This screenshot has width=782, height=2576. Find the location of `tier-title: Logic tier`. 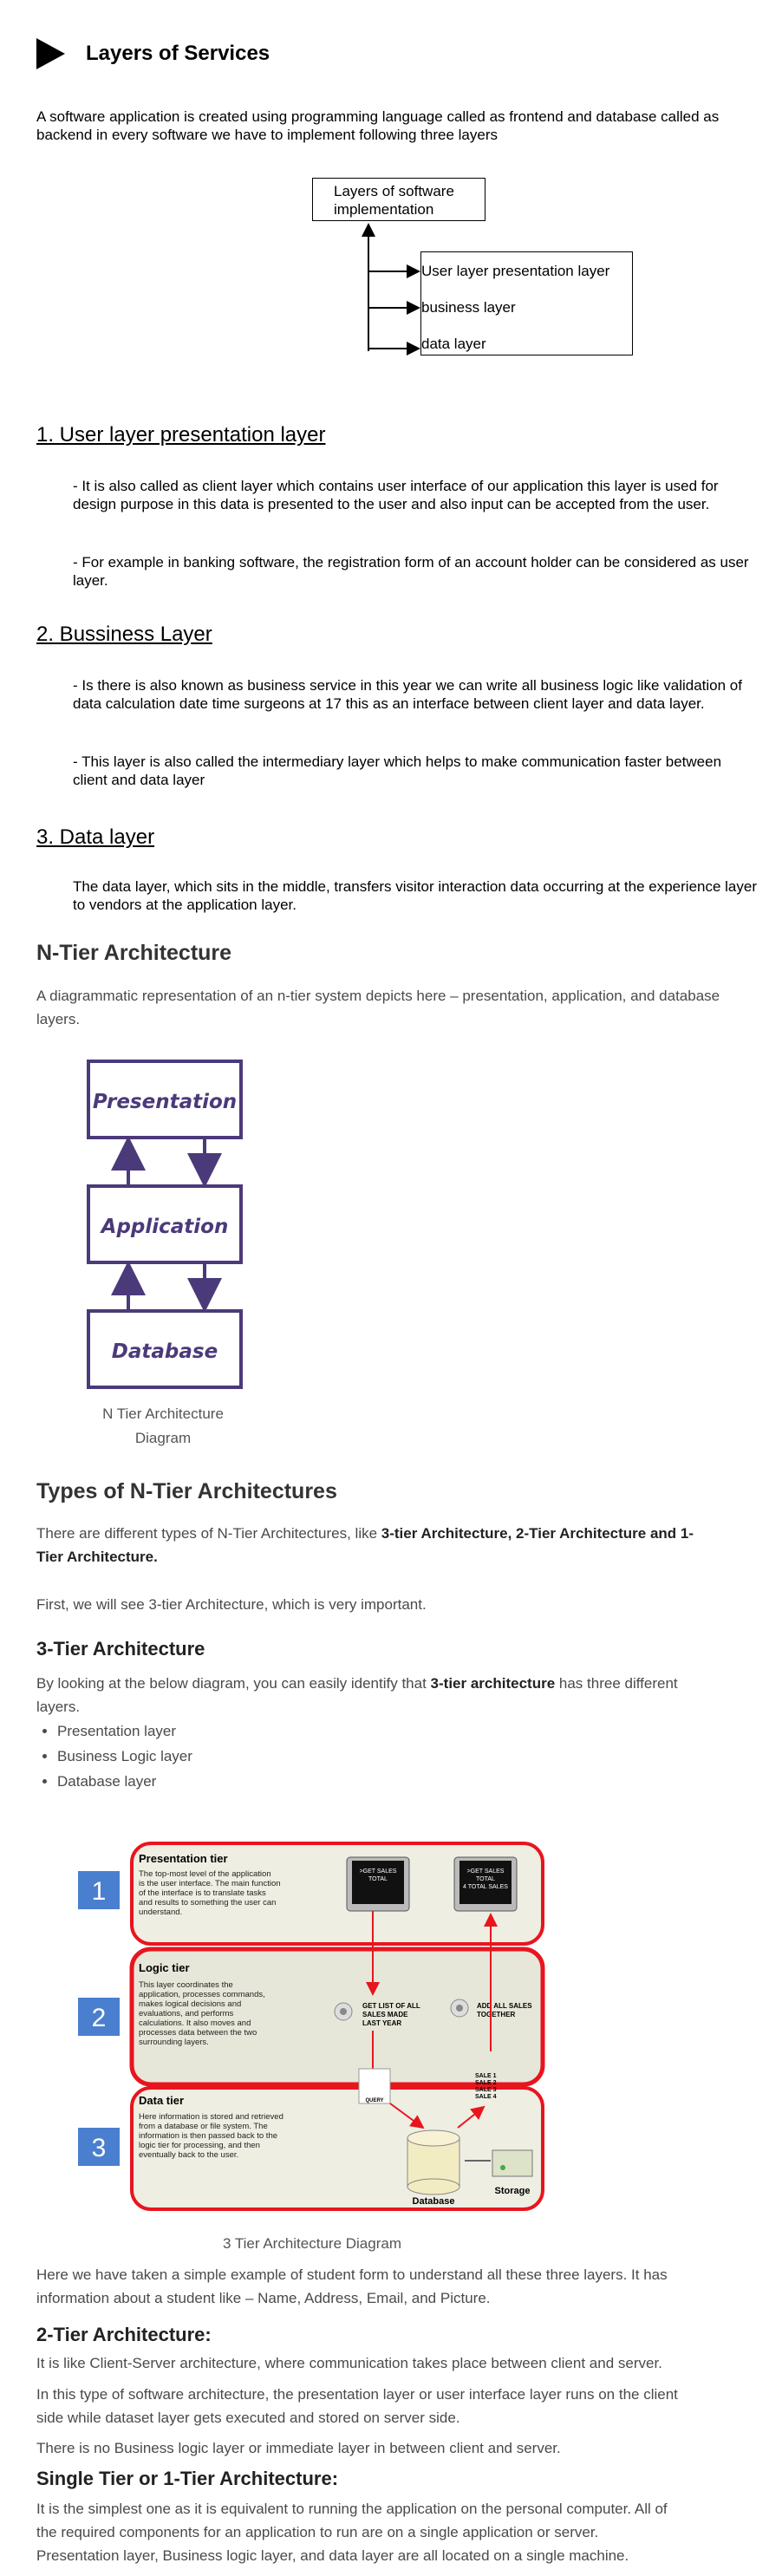

tier-title: Logic tier is located at coordinates (164, 1968).